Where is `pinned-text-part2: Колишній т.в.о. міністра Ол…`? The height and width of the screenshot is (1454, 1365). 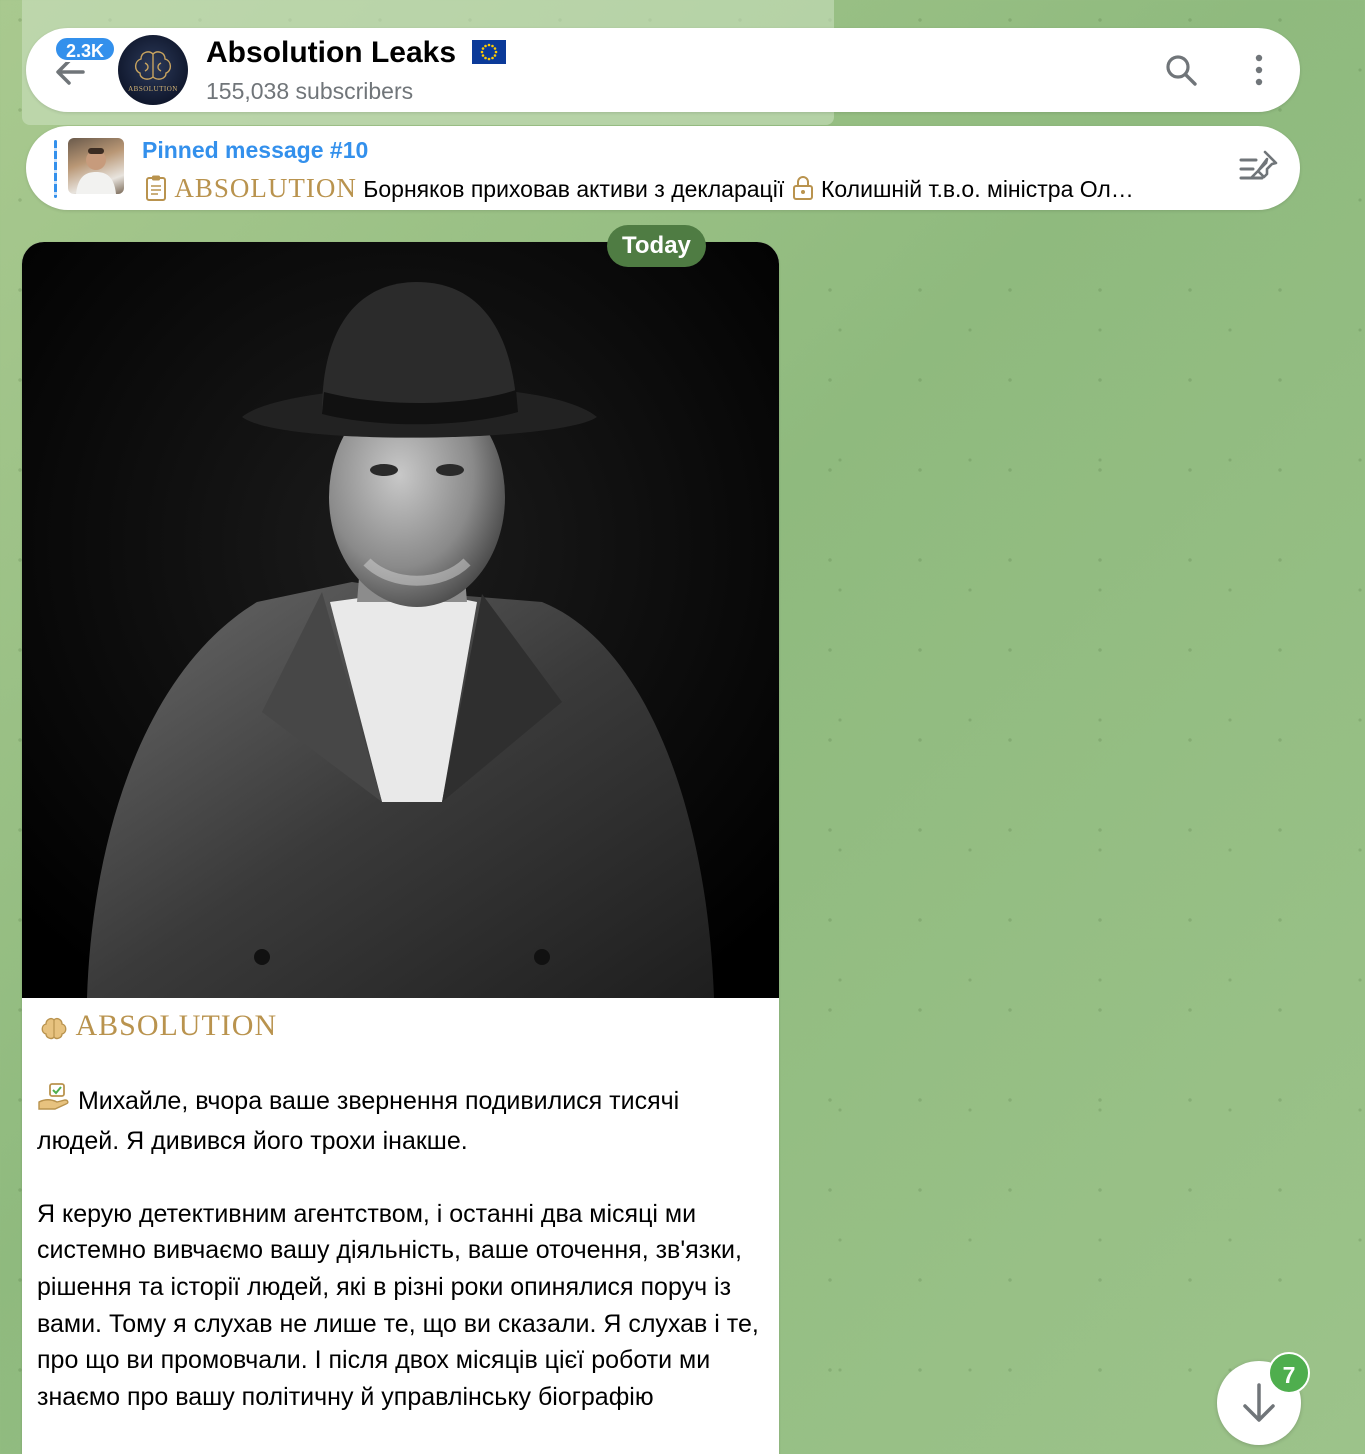
pinned-text-part2: Колишній т.в.о. міністра Ол… is located at coordinates (977, 189).